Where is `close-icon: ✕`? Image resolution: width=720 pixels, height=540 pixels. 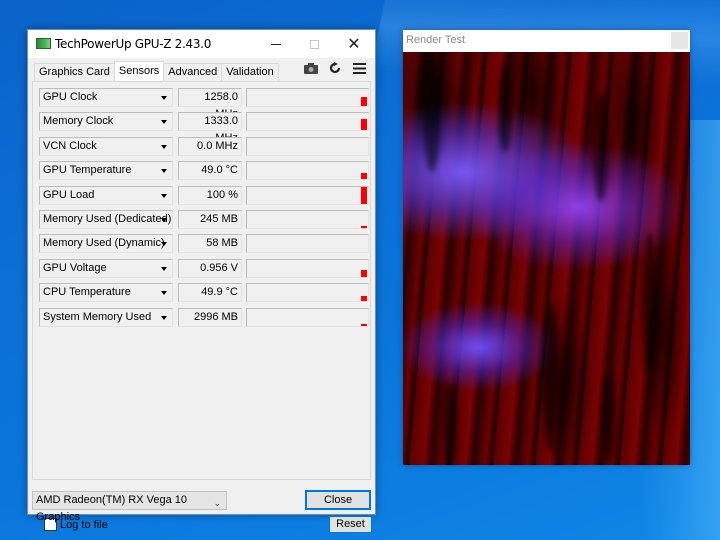 close-icon: ✕ is located at coordinates (354, 44).